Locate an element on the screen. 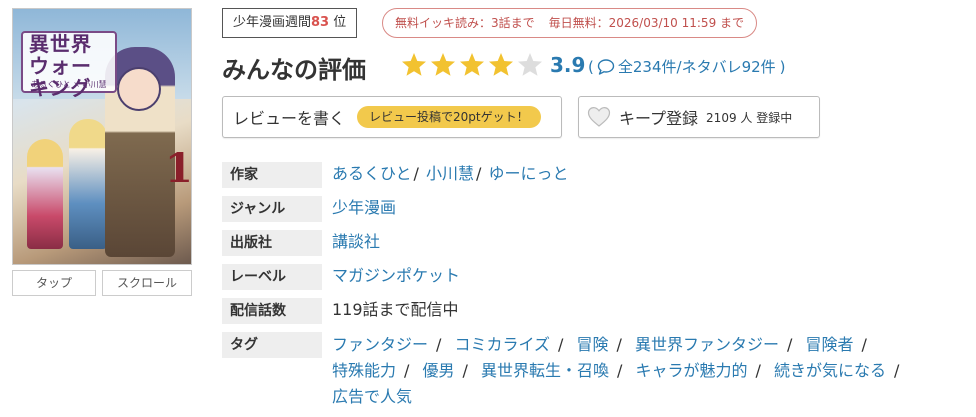 This screenshot has height=417, width=976. info-row-genre: ジャンル 少年漫画 is located at coordinates (592, 209).